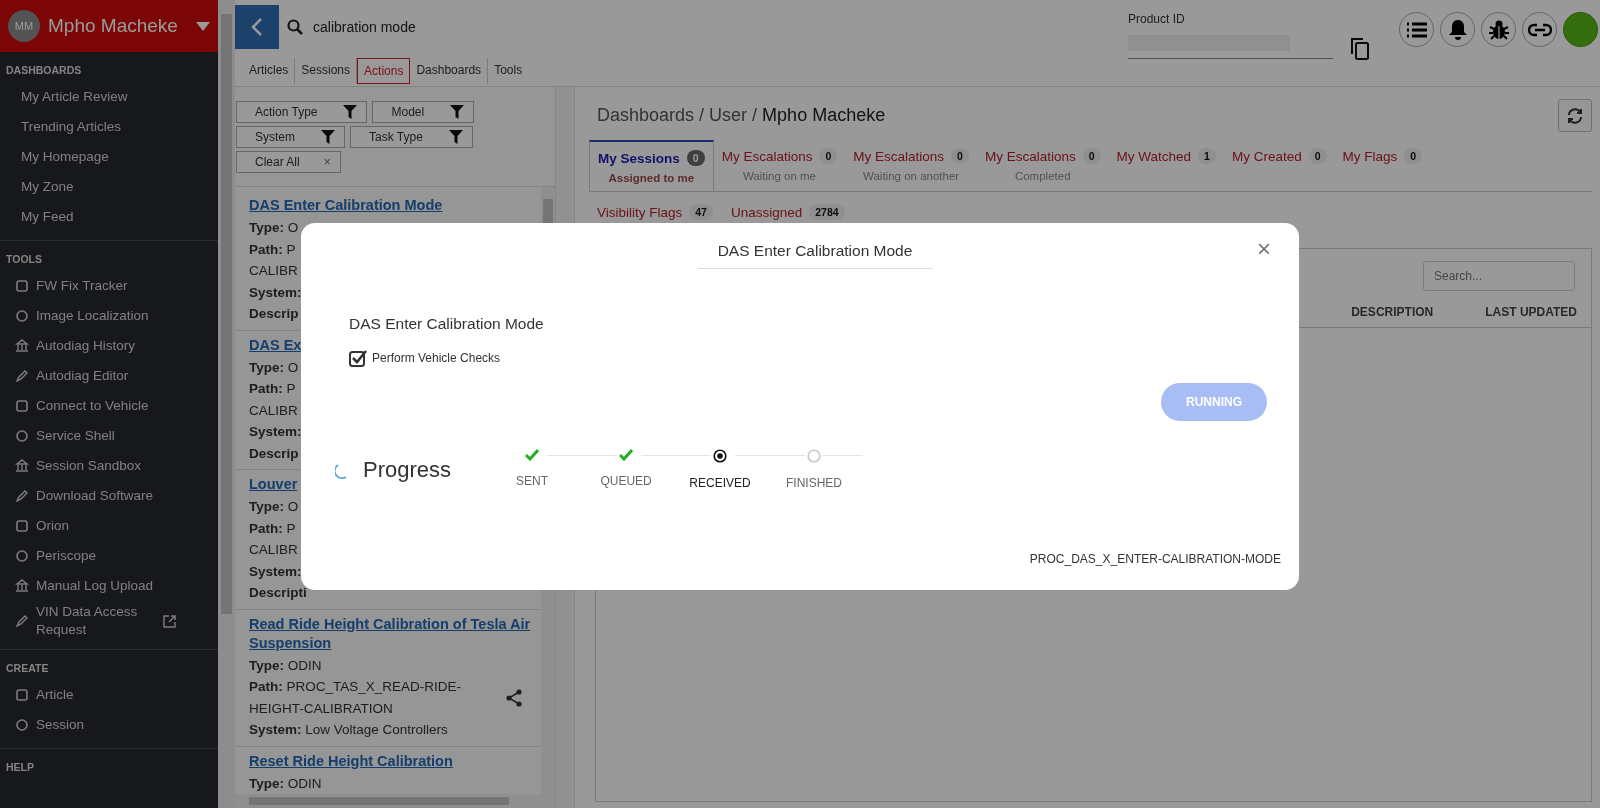 Image resolution: width=1600 pixels, height=808 pixels. What do you see at coordinates (109, 496) in the screenshot?
I see `sidebar-item: Download Software` at bounding box center [109, 496].